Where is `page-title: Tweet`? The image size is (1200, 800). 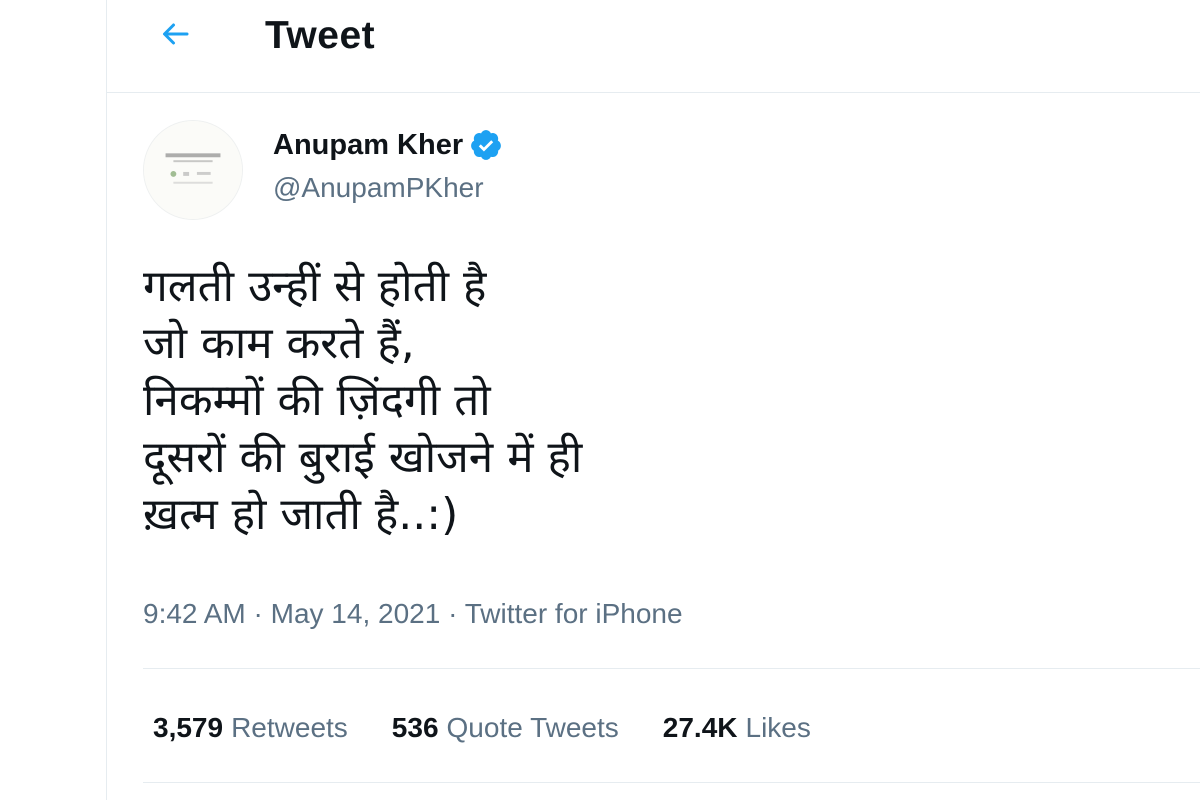 page-title: Tweet is located at coordinates (320, 35).